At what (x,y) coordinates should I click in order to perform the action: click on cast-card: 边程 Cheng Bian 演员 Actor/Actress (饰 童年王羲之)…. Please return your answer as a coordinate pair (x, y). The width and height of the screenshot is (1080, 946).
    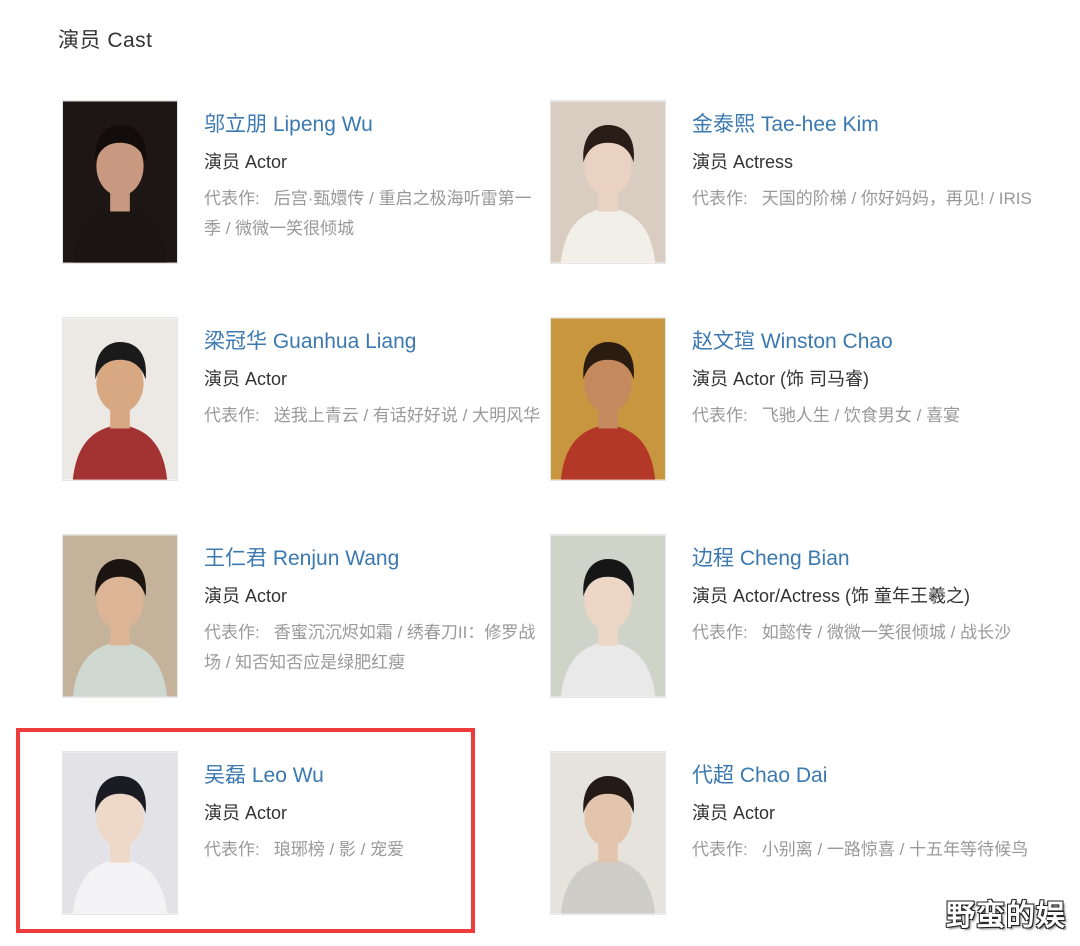
    Looking at the image, I should click on (795, 619).